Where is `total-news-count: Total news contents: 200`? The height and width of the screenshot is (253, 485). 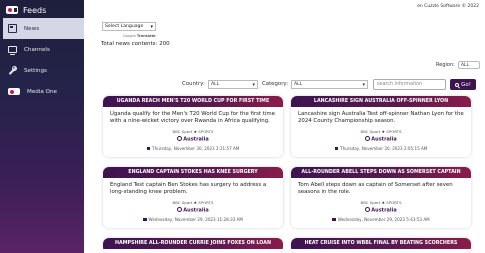 total-news-count: Total news contents: 200 is located at coordinates (135, 44).